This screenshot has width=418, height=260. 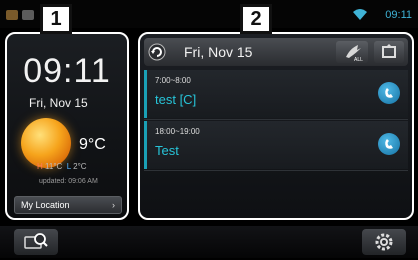 I want to click on all-calendar-icon: ALL, so click(x=354, y=54).